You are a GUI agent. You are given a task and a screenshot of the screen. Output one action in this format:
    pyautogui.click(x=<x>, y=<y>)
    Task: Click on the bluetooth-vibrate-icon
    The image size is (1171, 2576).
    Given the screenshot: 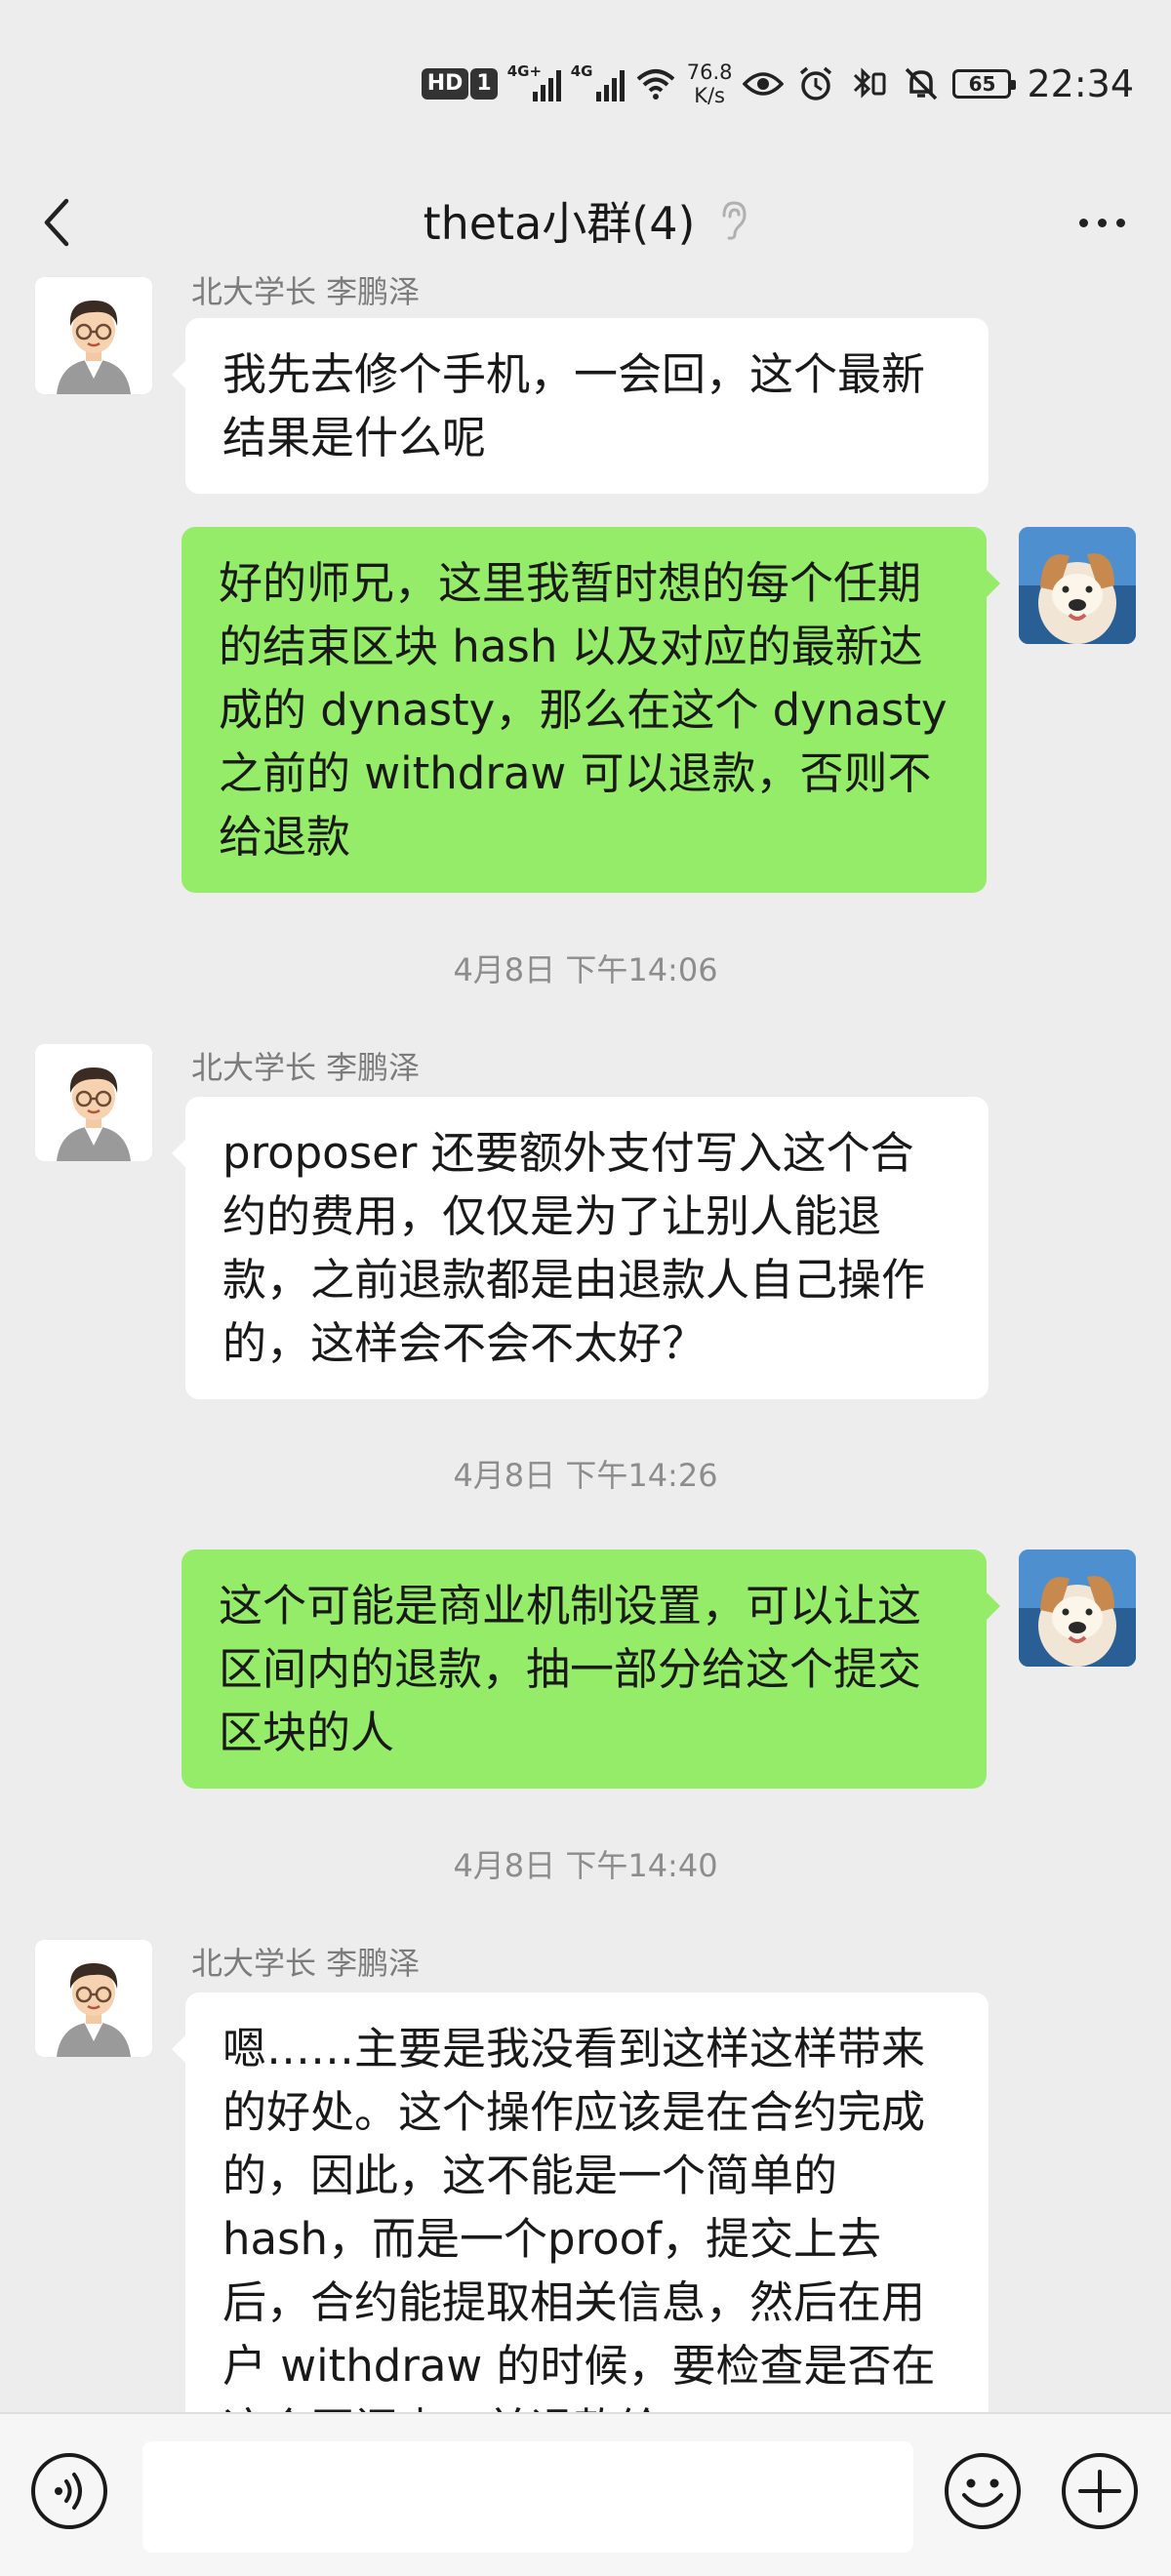 What is the action you would take?
    pyautogui.click(x=868, y=83)
    